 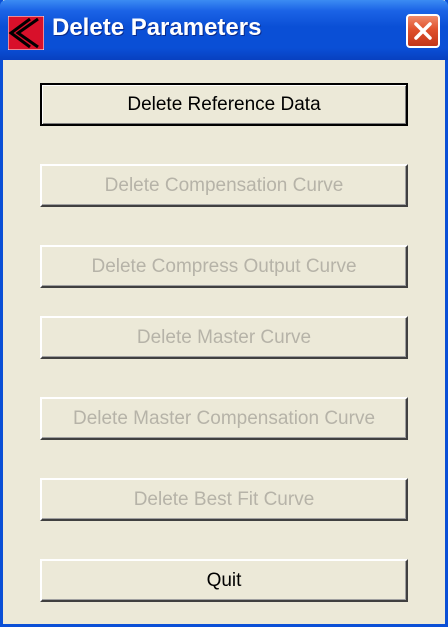 I want to click on close-icon, so click(x=423, y=31).